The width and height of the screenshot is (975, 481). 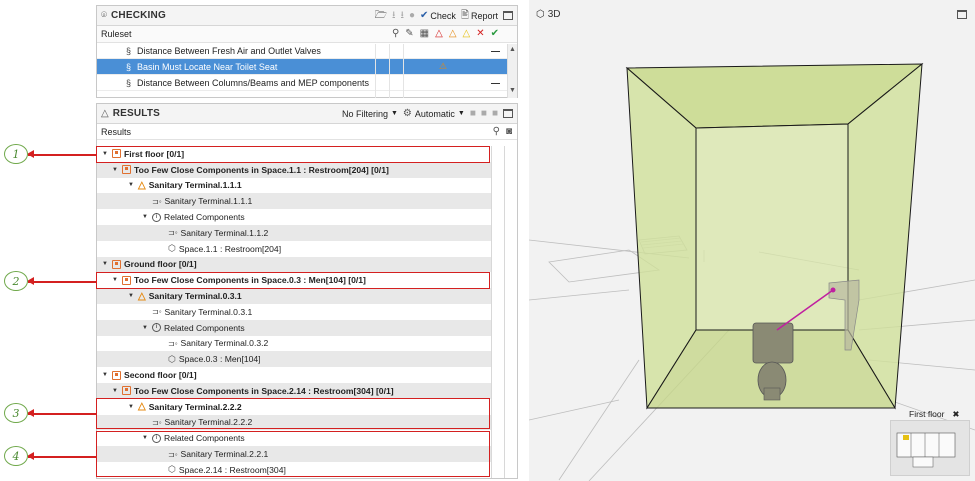 What do you see at coordinates (467, 34) in the screenshot?
I see `low-filter-icon: △` at bounding box center [467, 34].